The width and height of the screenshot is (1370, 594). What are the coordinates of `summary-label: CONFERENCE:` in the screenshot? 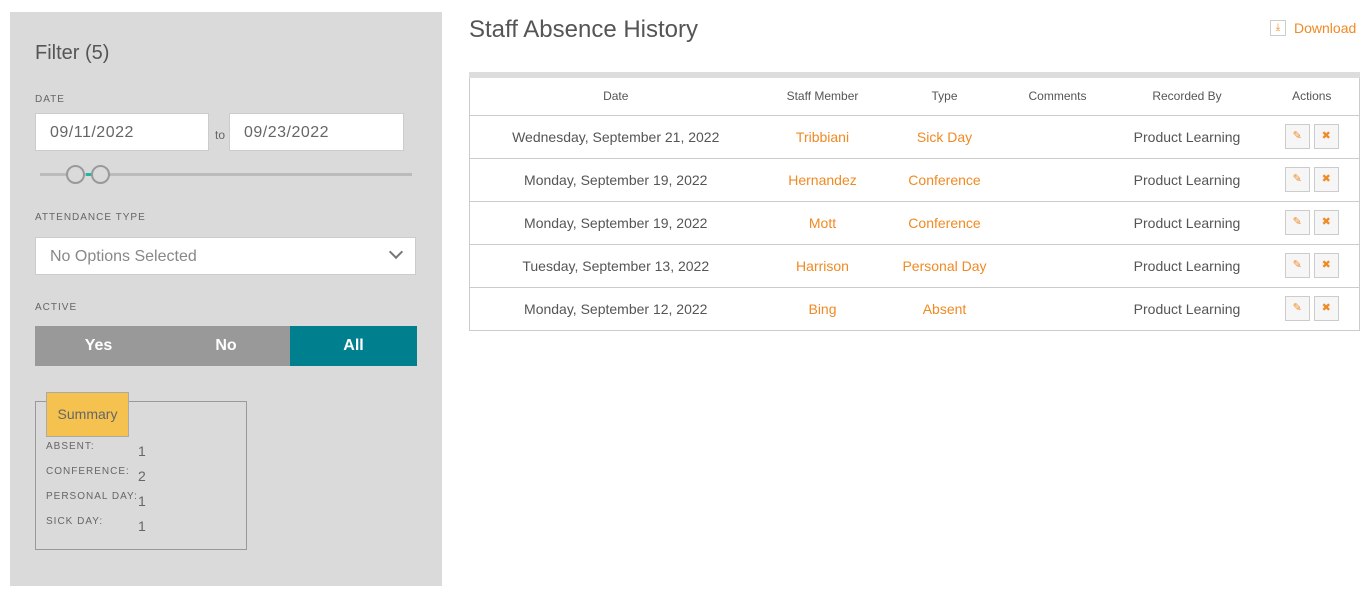 It's located at (88, 471).